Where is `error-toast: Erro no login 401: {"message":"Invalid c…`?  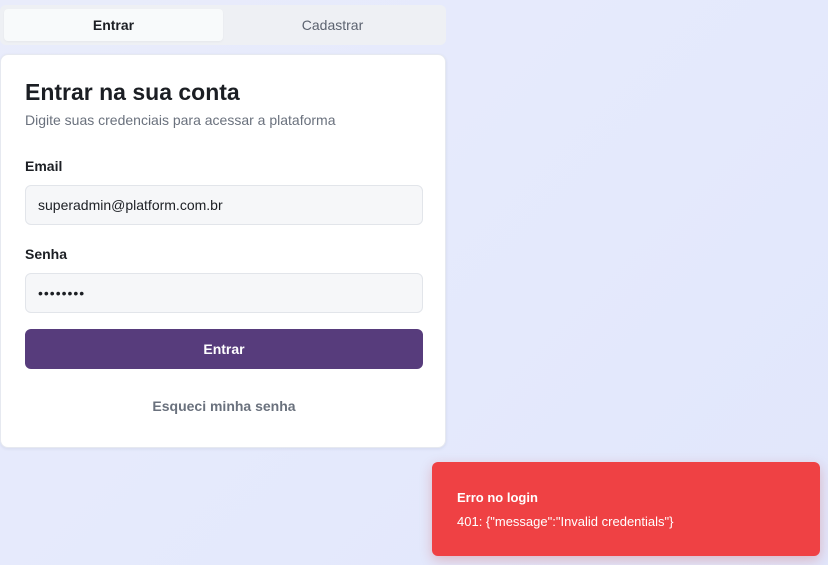
error-toast: Erro no login 401: {"message":"Invalid c… is located at coordinates (626, 509).